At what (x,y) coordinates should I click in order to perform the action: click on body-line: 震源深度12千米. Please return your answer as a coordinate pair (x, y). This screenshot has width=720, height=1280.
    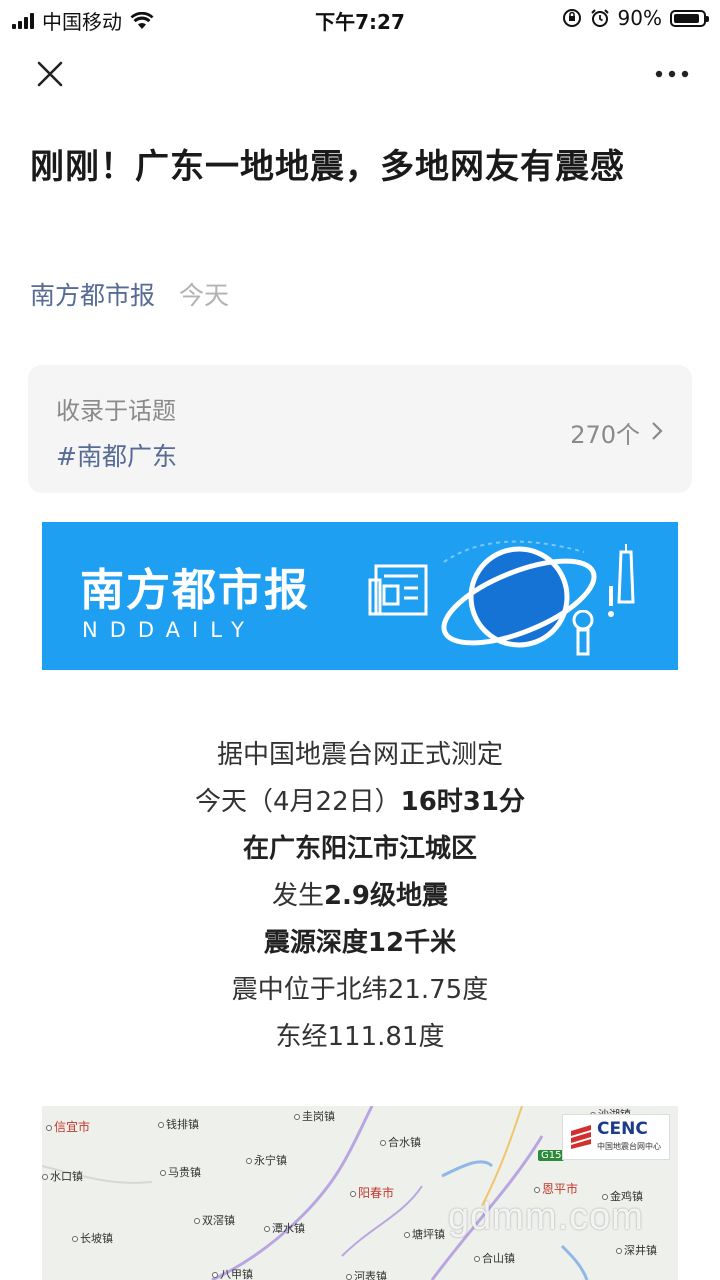
    Looking at the image, I should click on (360, 943).